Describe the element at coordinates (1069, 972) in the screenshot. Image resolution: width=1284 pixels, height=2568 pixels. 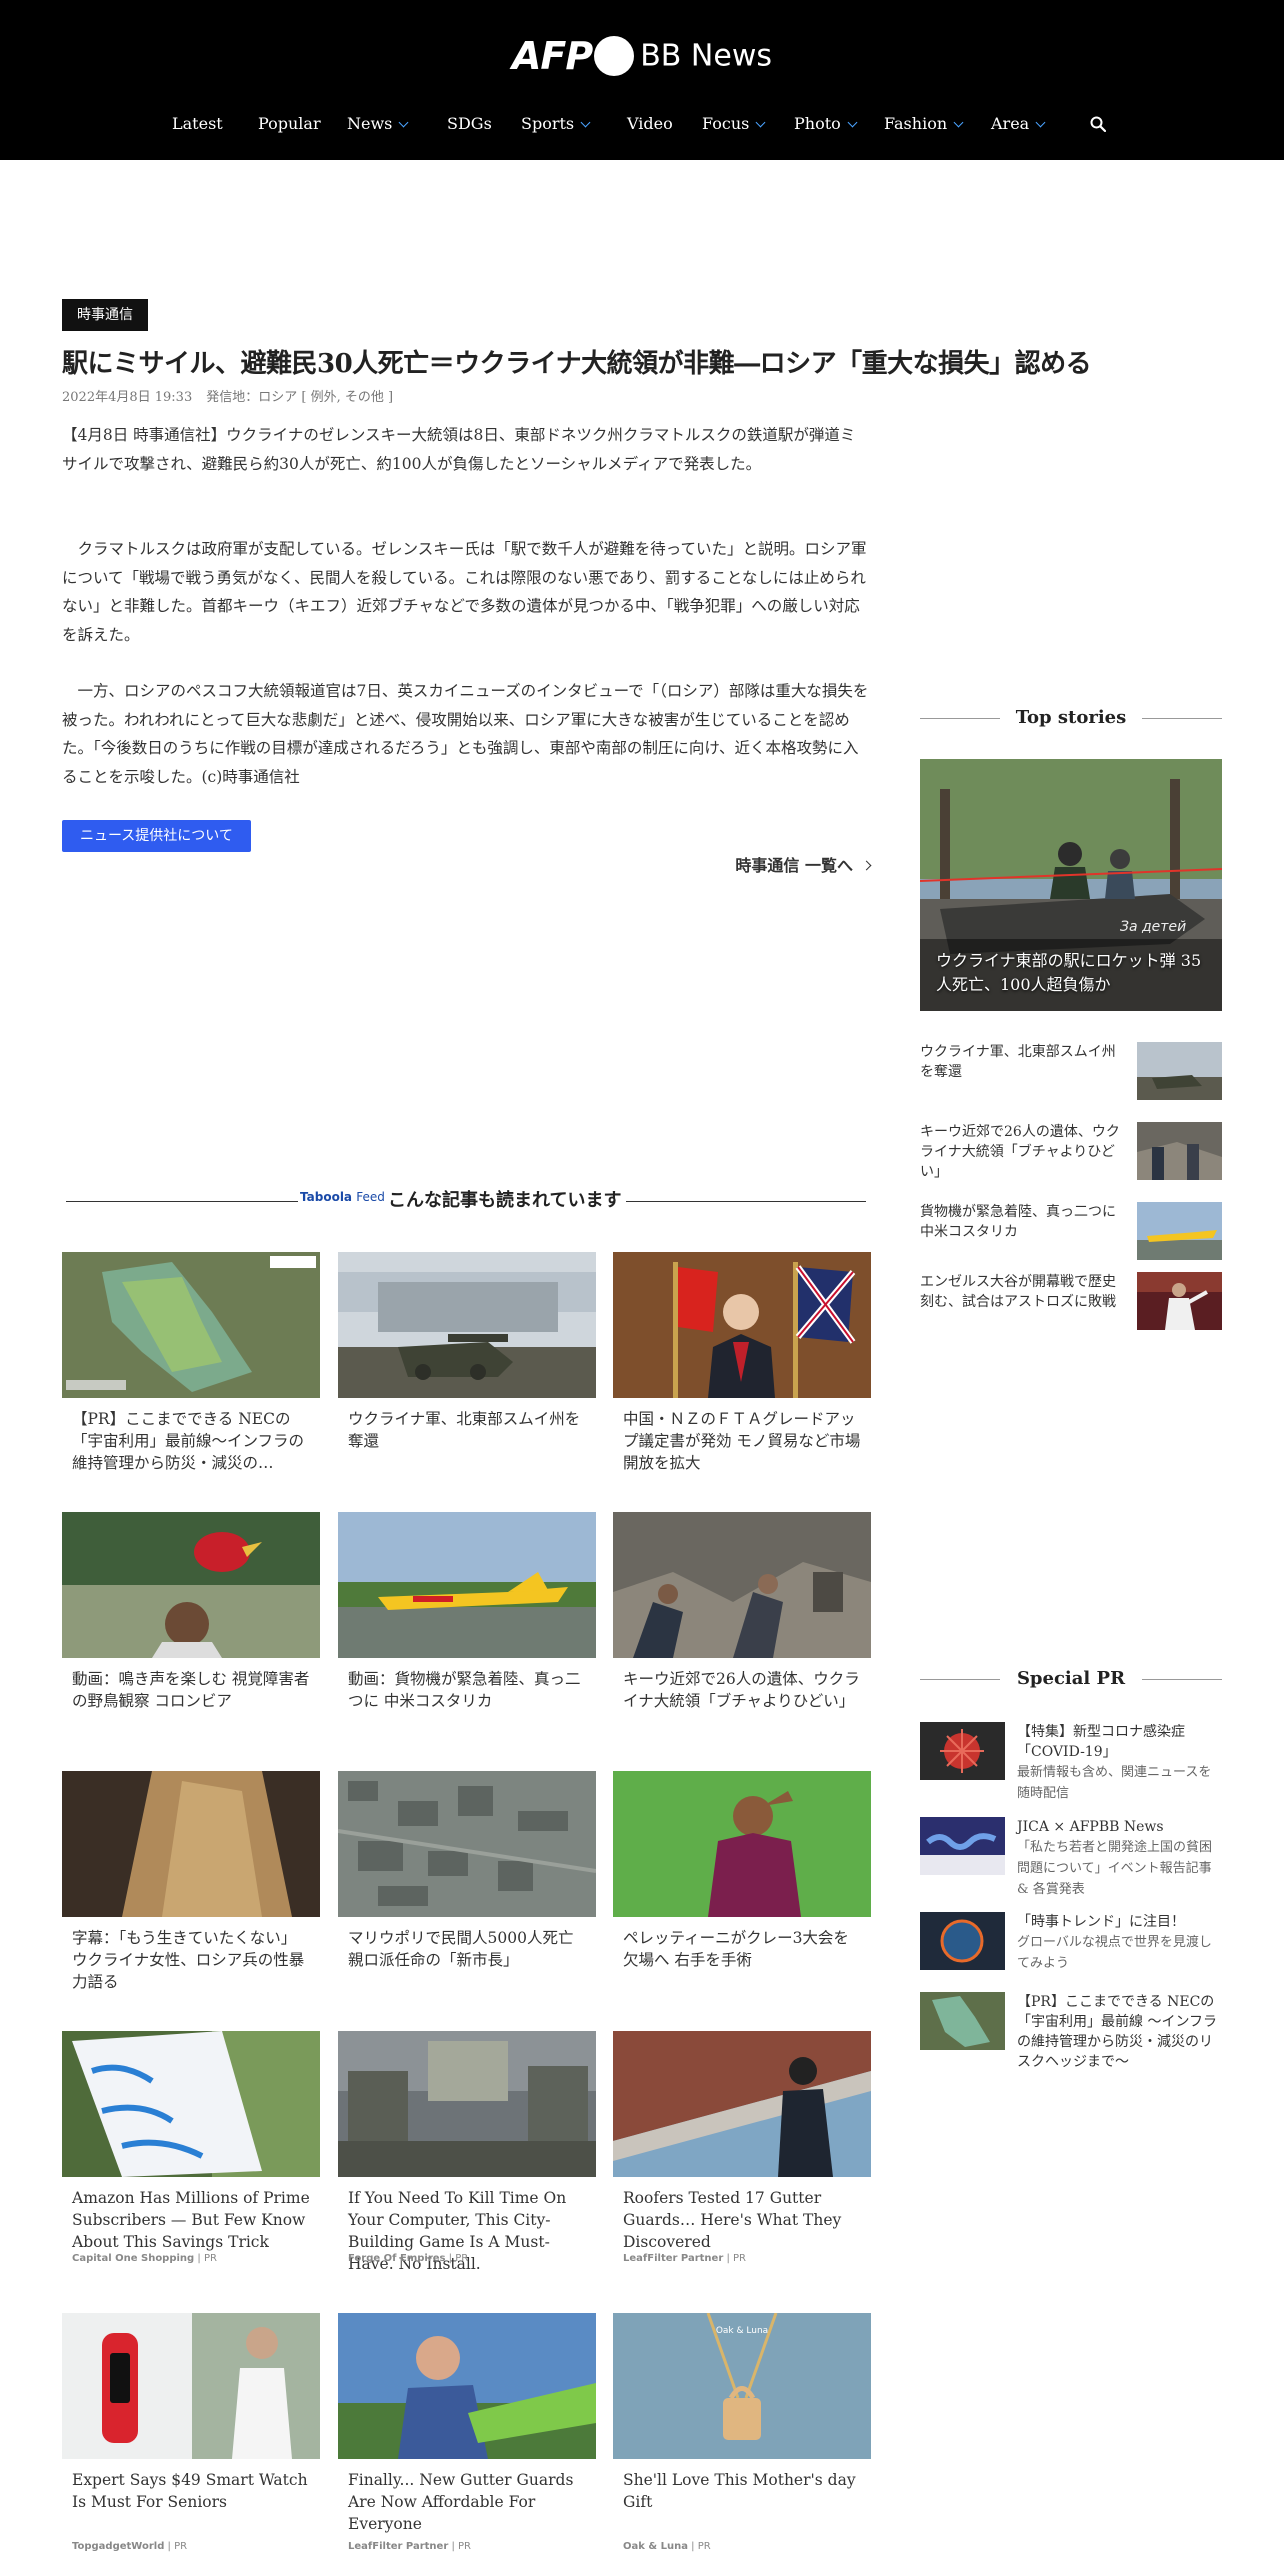
I see `hero-caption: ウクライナ東部の駅にロケット弾 35人死亡、100人超負傷か` at that location.